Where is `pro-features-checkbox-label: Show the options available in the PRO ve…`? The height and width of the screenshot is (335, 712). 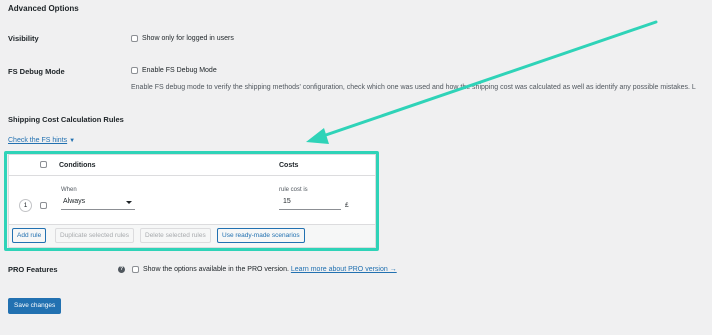
pro-features-checkbox-label: Show the options available in the PRO ve… is located at coordinates (270, 269).